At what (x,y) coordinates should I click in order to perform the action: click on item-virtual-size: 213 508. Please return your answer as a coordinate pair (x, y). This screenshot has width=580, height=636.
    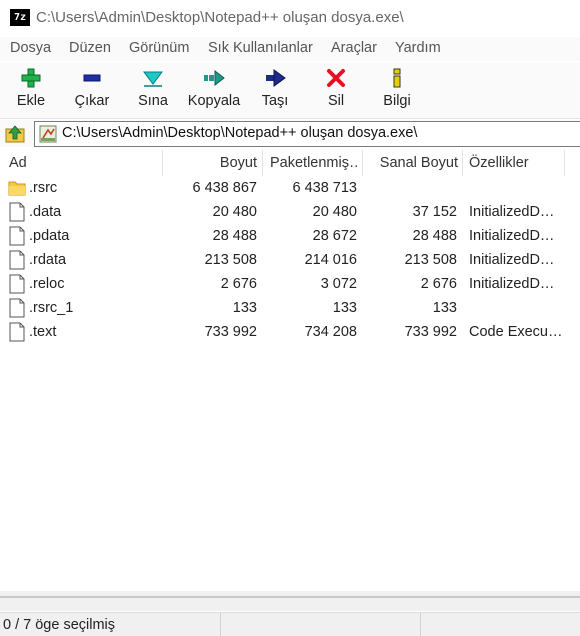
    Looking at the image, I should click on (430, 260).